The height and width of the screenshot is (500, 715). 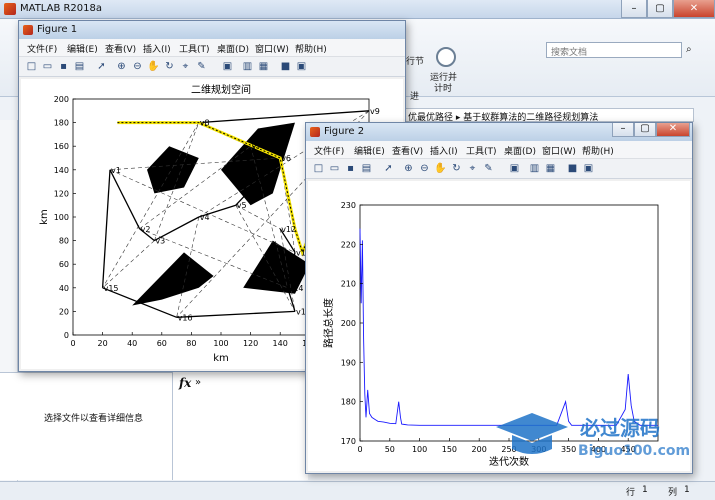 I want to click on figure-icon, so click(x=315, y=132).